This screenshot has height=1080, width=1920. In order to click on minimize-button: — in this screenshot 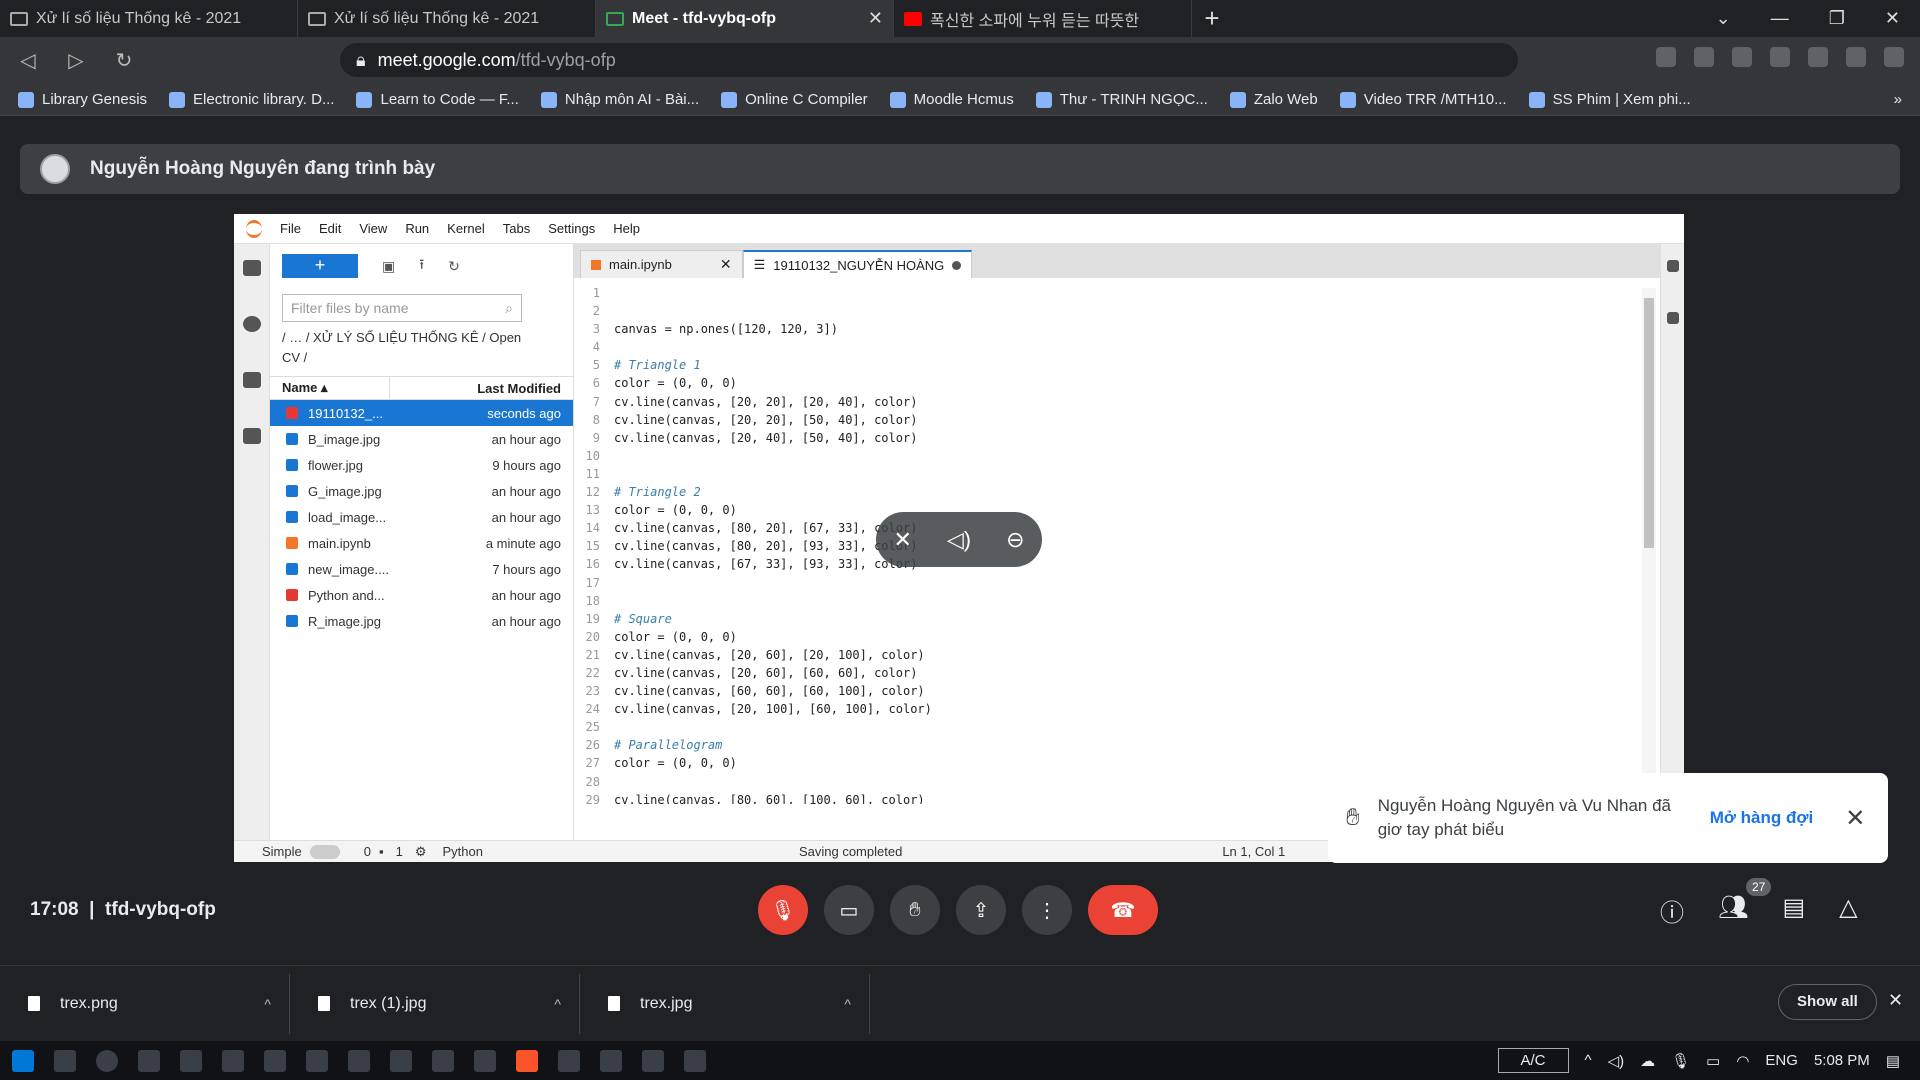, I will do `click(1780, 18)`.